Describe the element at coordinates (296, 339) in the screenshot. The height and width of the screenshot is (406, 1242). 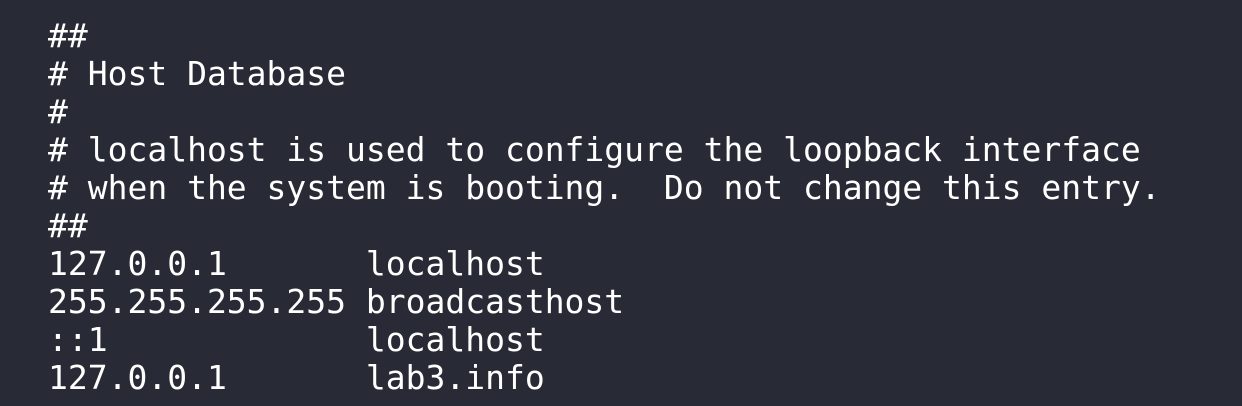
I see `host-entry-line: ::1 localhost` at that location.